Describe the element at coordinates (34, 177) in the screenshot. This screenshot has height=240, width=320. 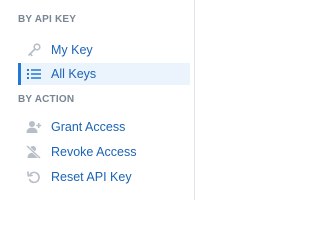
I see `undo-icon` at that location.